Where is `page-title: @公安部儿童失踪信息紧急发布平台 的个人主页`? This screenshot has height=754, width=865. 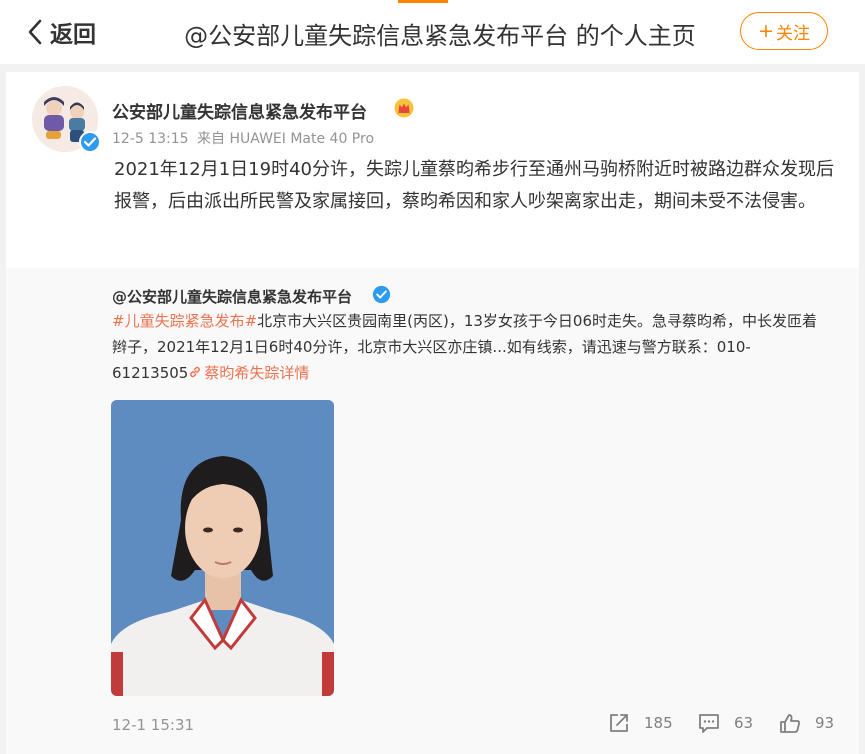 page-title: @公安部儿童失踪信息紧急发布平台 的个人主页 is located at coordinates (440, 36).